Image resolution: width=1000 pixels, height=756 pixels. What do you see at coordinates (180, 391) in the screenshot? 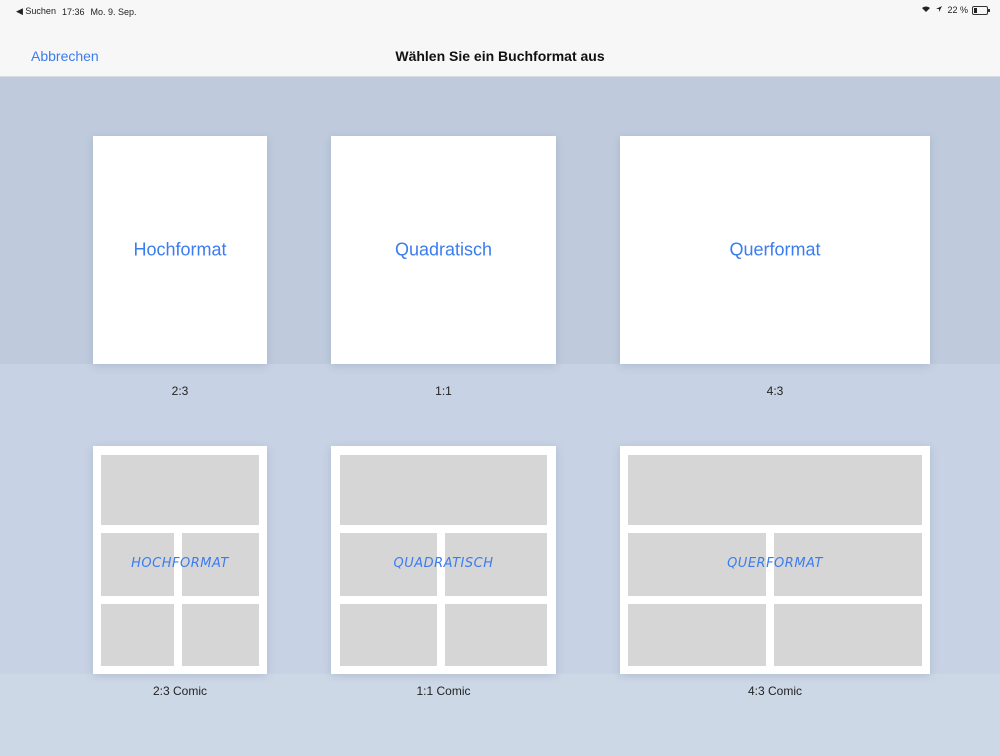
I see `format-ratio-label: 2:3` at bounding box center [180, 391].